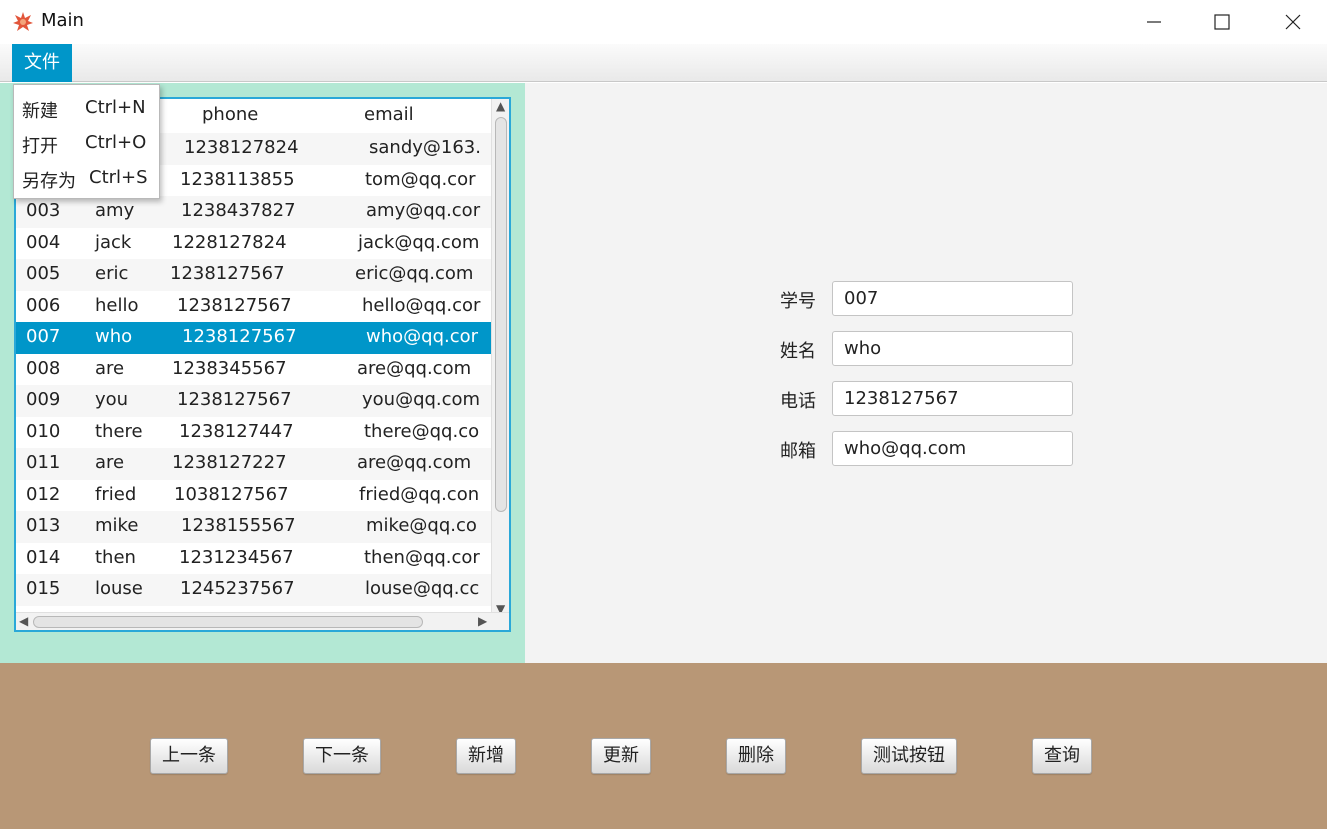 This screenshot has width=1327, height=829. What do you see at coordinates (113, 242) in the screenshot?
I see `cell-name: jack` at bounding box center [113, 242].